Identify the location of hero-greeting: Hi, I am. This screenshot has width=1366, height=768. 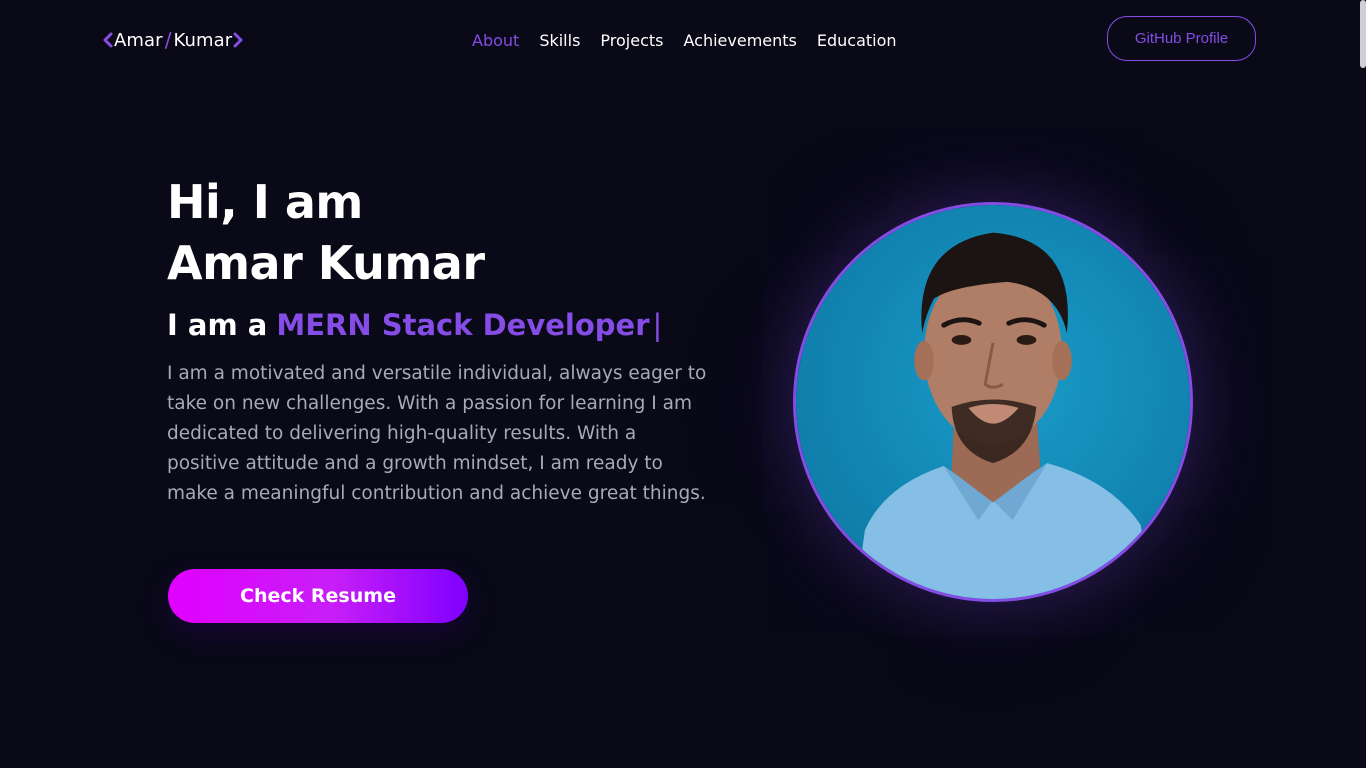
(265, 202).